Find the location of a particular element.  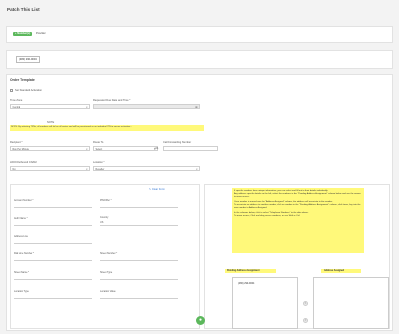

numbers-card: (480) 290-9004 is located at coordinates (199, 59).